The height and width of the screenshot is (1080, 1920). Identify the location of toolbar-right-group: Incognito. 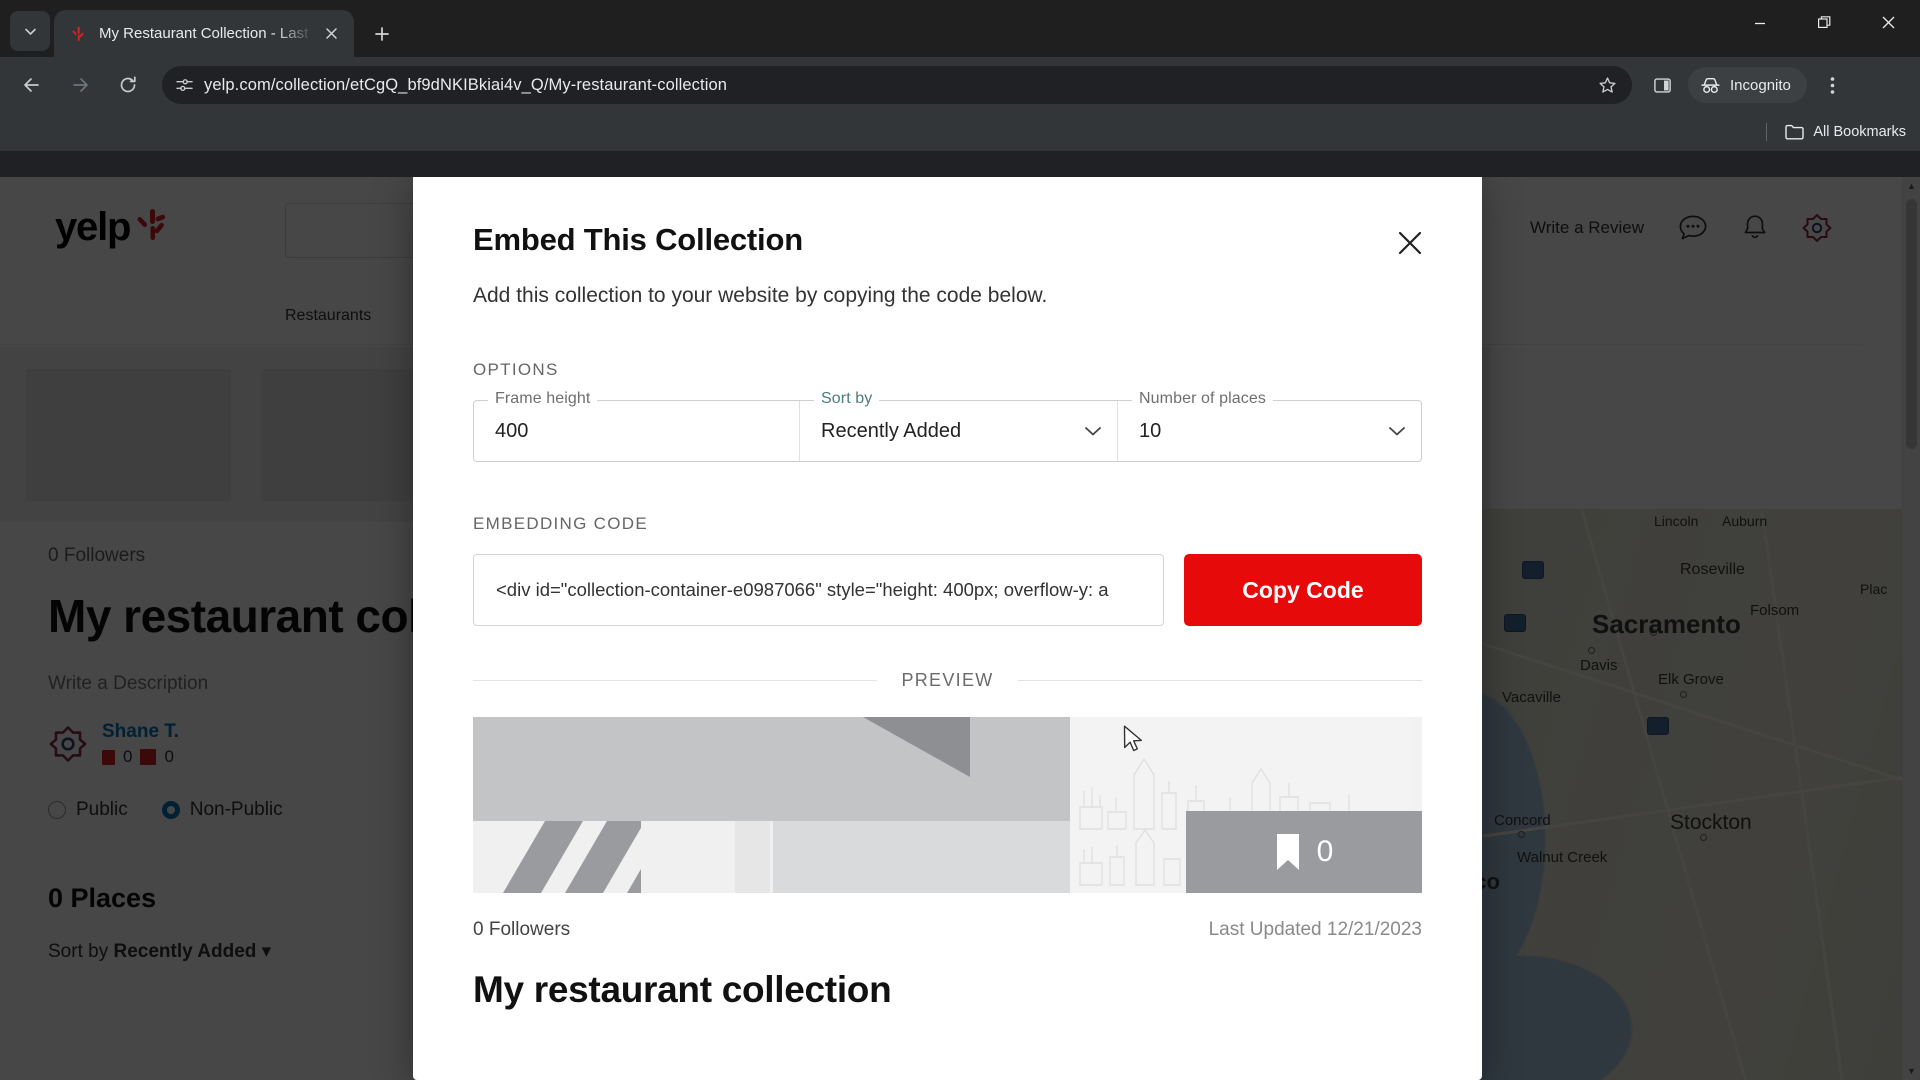
(1747, 85).